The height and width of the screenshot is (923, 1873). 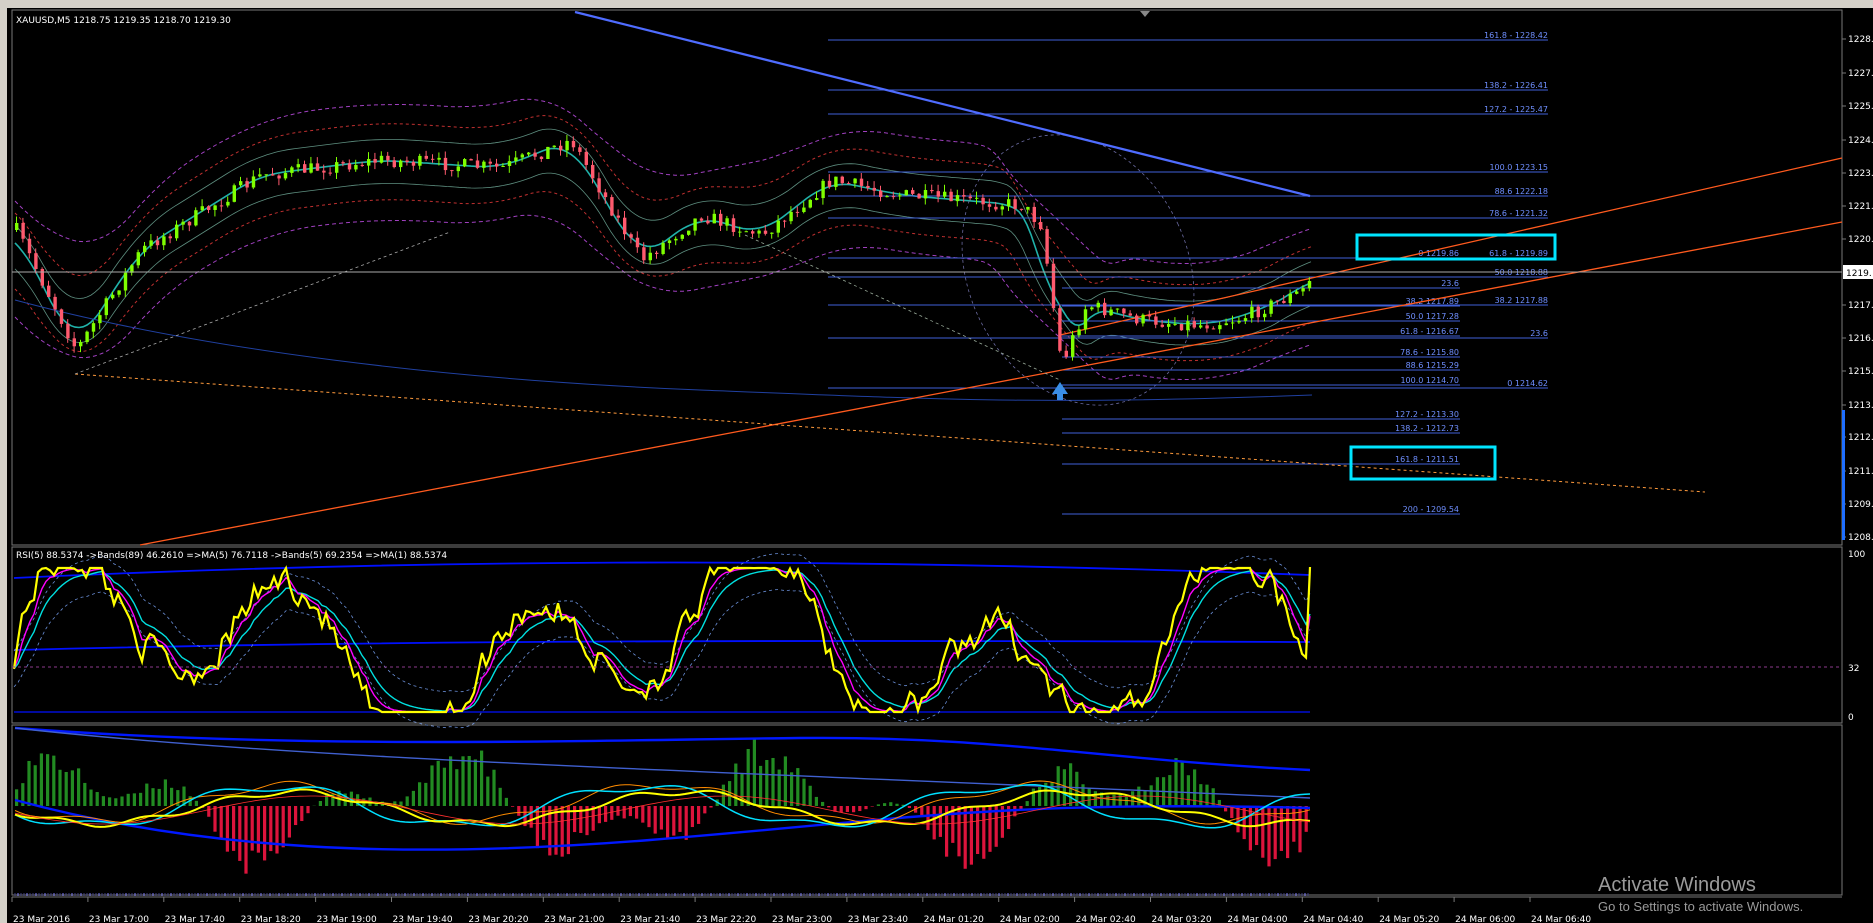 What do you see at coordinates (1516, 35) in the screenshot?
I see `fib-level-label: 161.8 - 1228.42` at bounding box center [1516, 35].